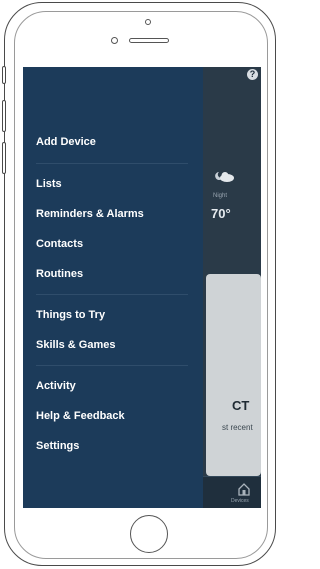 The height and width of the screenshot is (569, 320). Describe the element at coordinates (233, 375) in the screenshot. I see `activity-card: CT st recent` at that location.